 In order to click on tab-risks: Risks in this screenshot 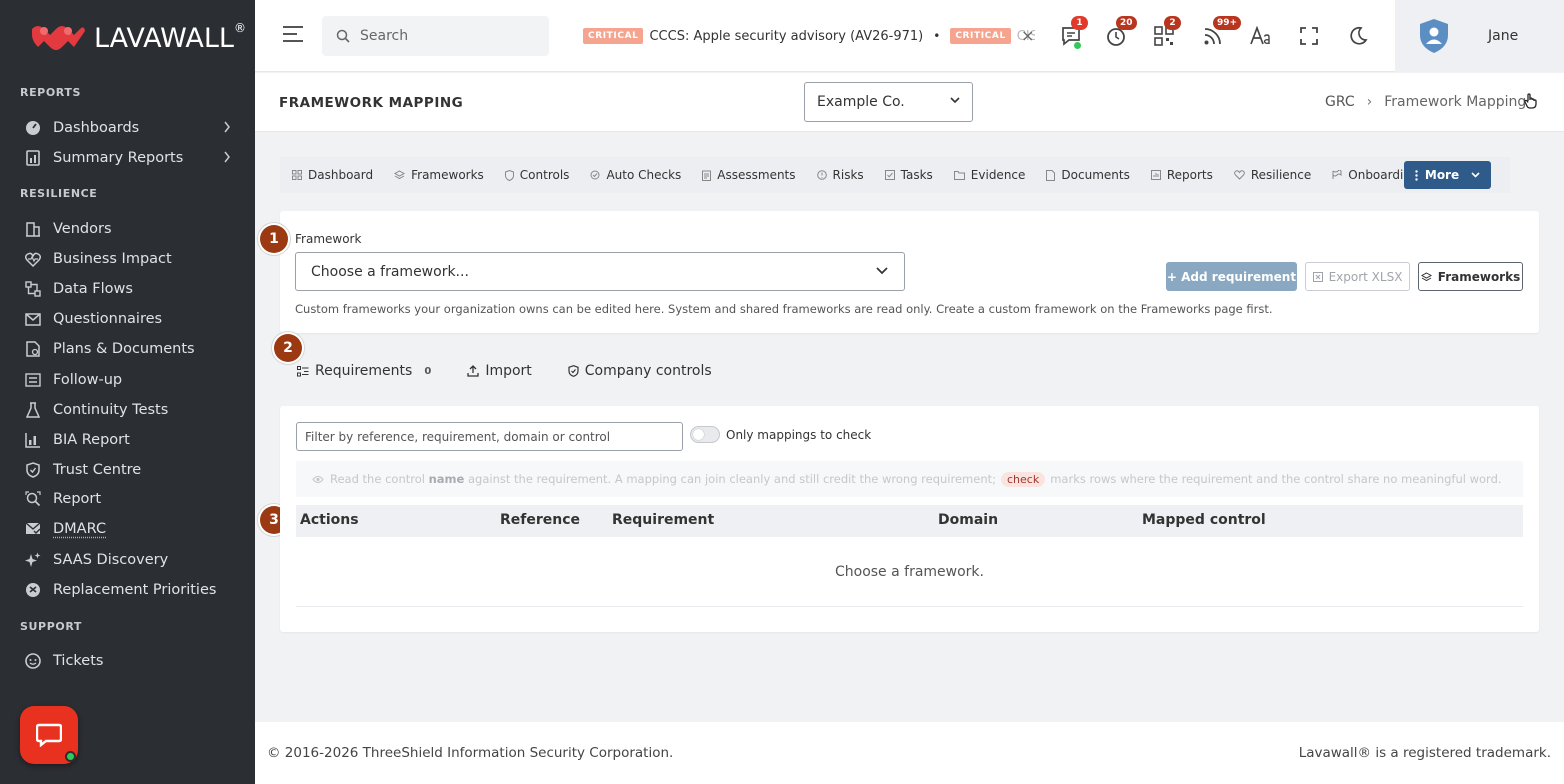, I will do `click(840, 175)`.